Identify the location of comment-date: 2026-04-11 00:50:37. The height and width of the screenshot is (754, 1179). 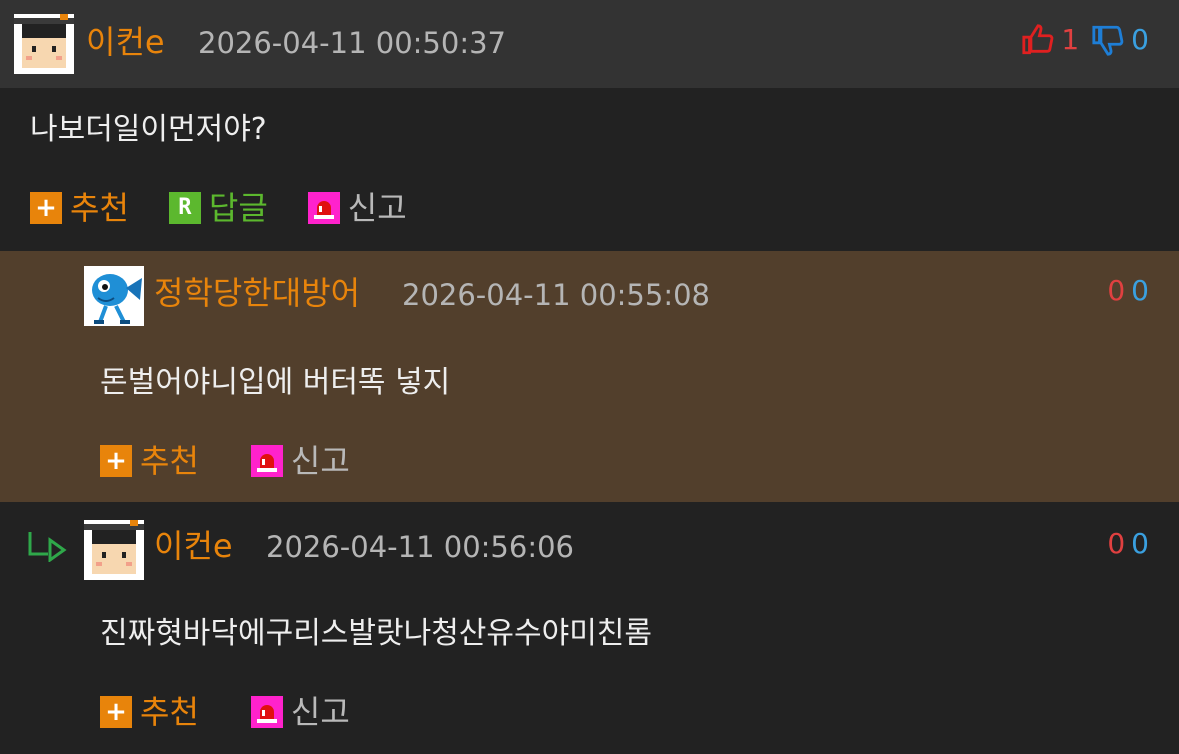
(352, 43).